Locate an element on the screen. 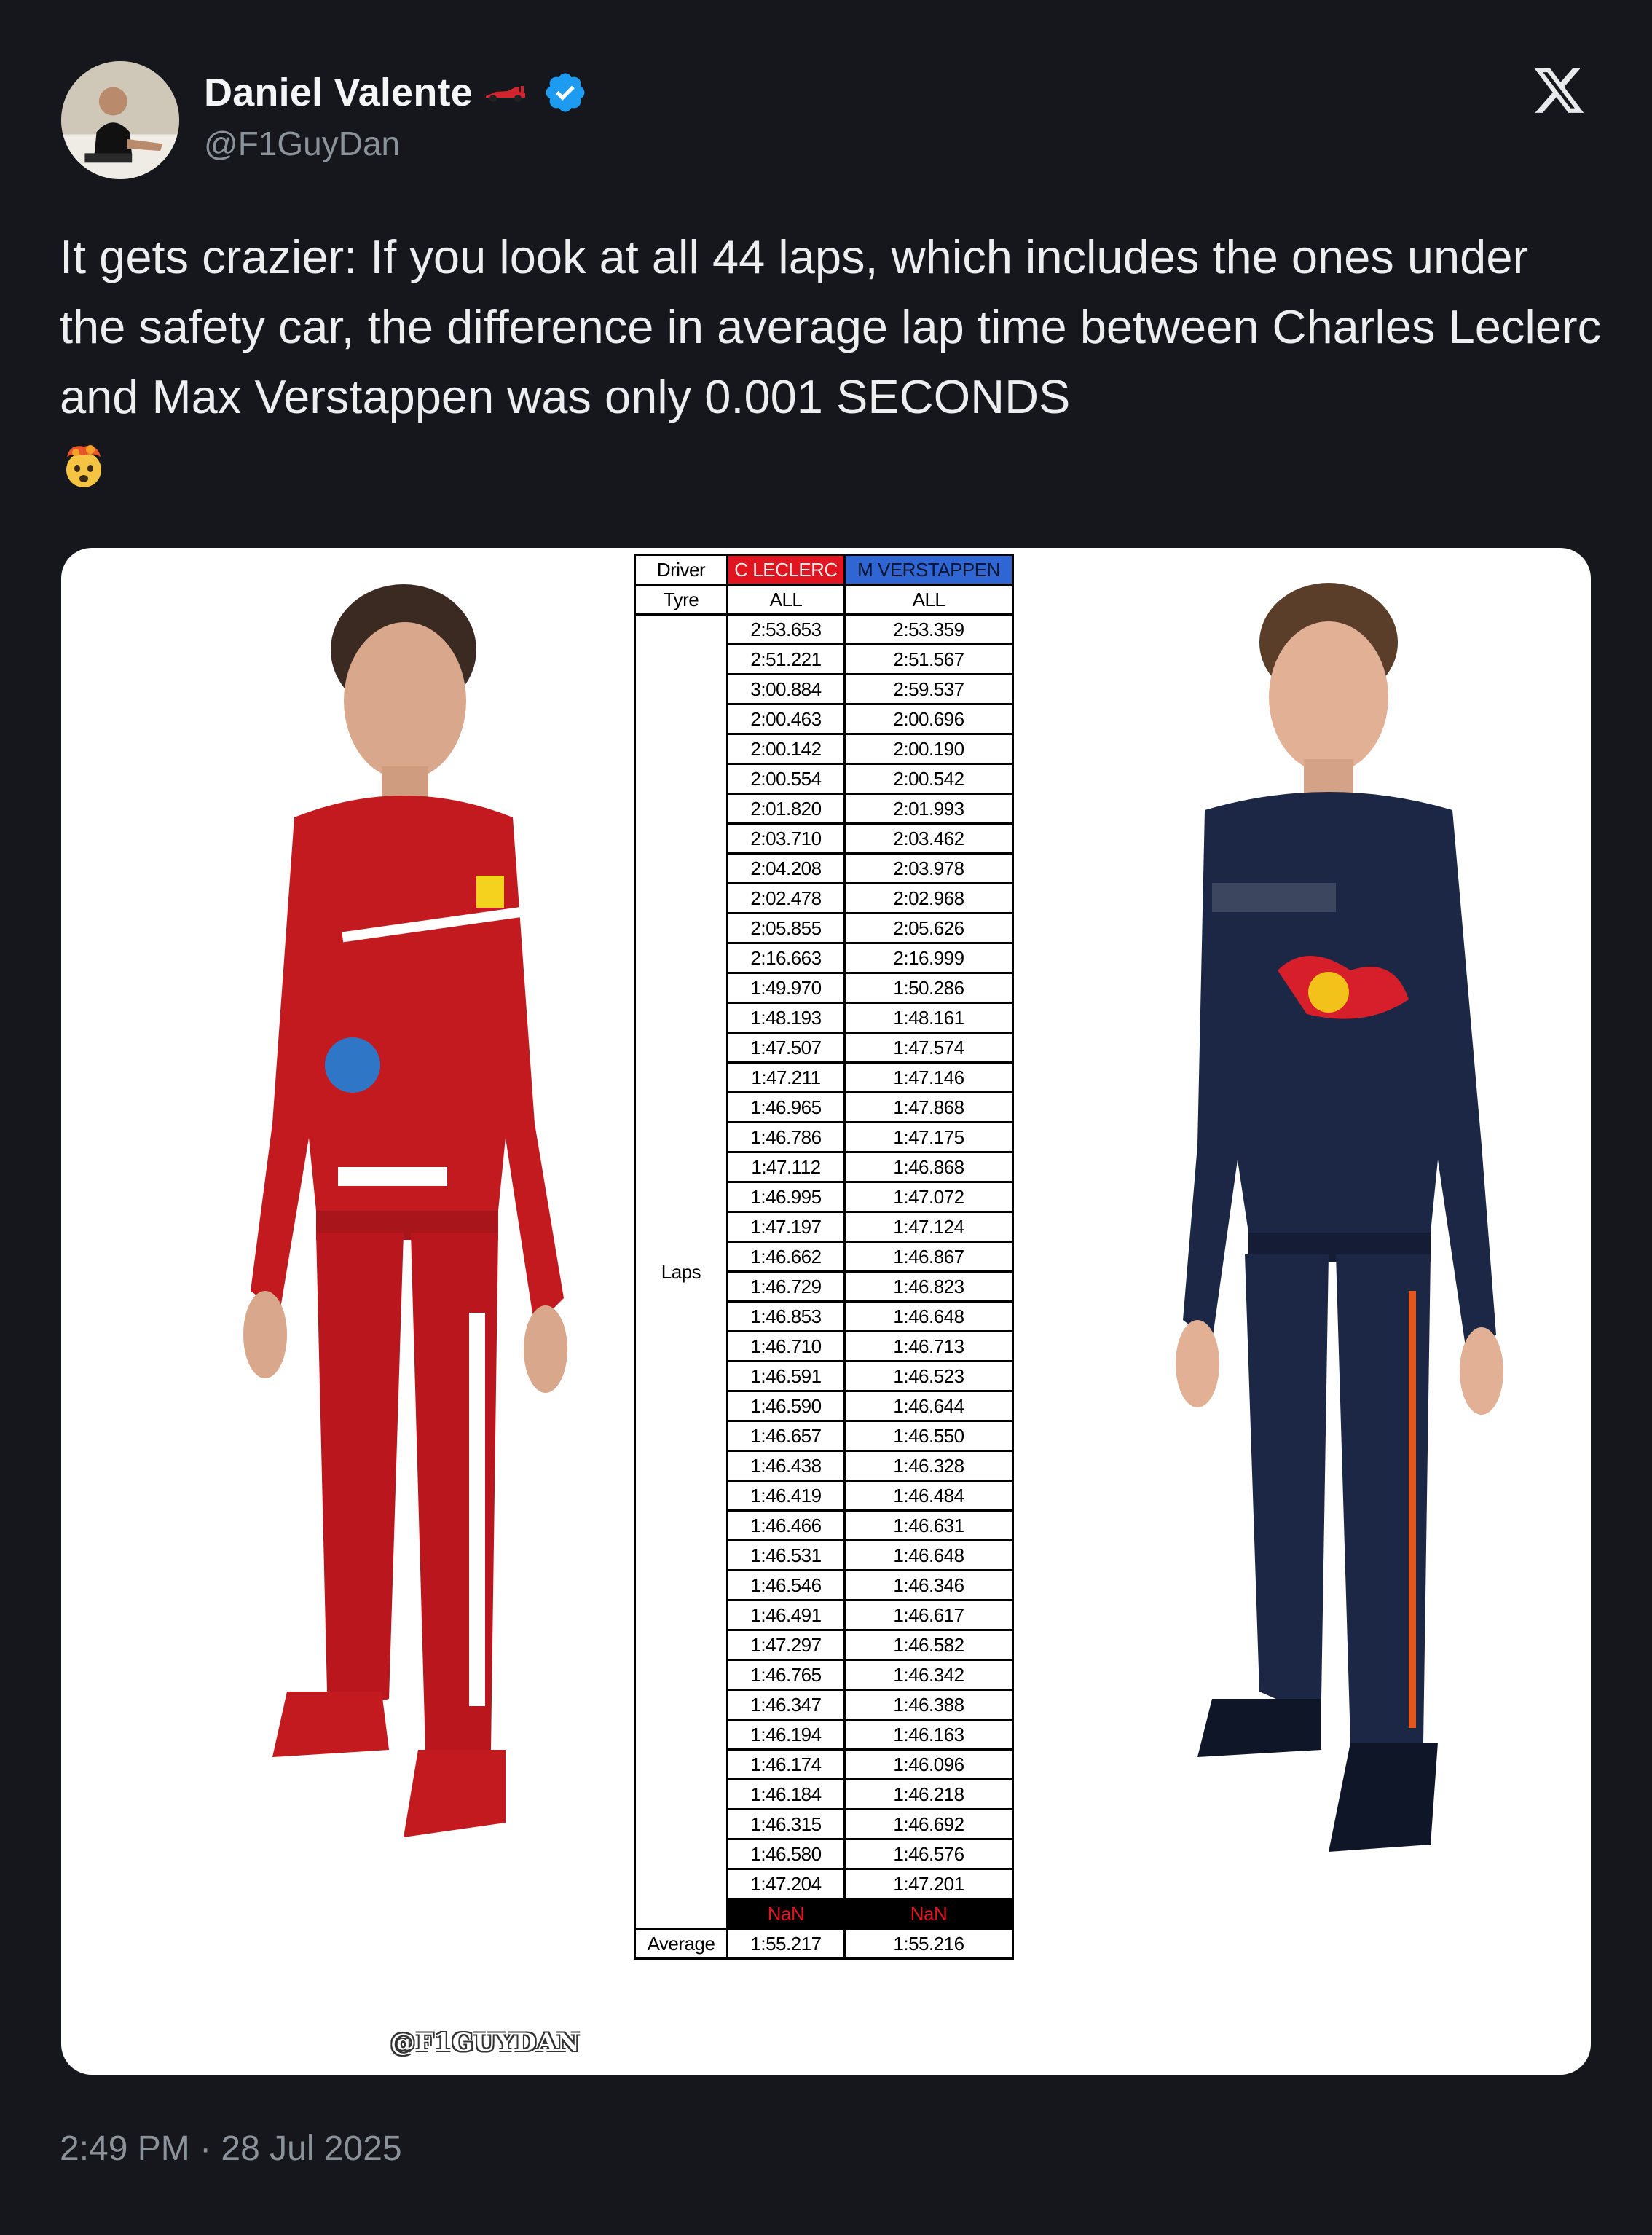 This screenshot has width=1652, height=2235. leclerc-lap-time: 1:47.197 is located at coordinates (786, 1227).